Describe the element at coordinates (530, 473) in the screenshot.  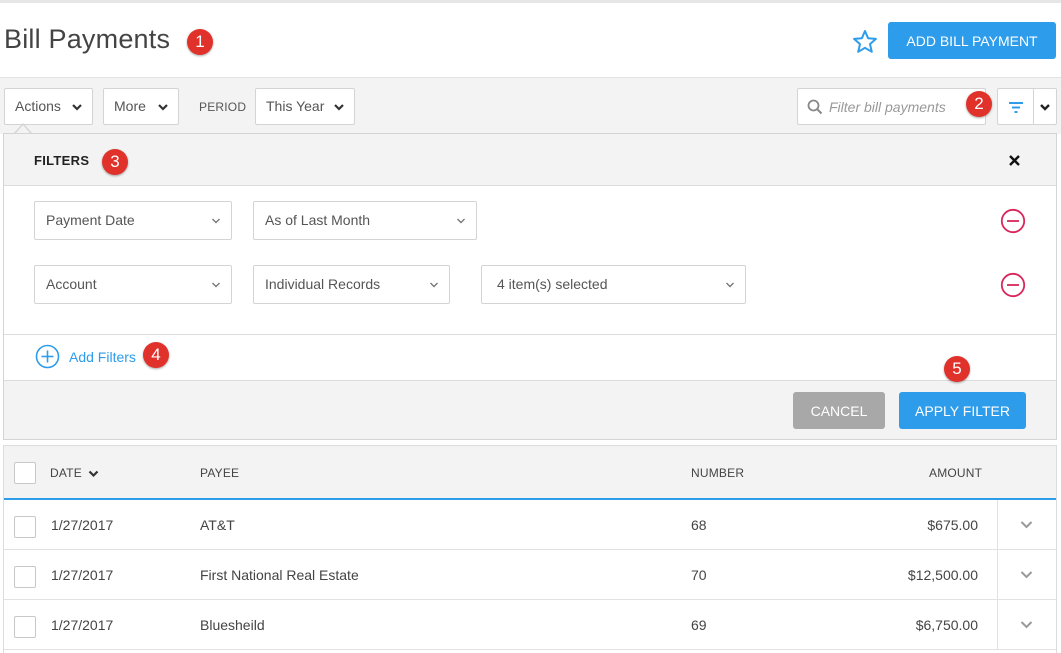
I see `table-header: DATE PAYEE NUMBER AMOUNT` at that location.